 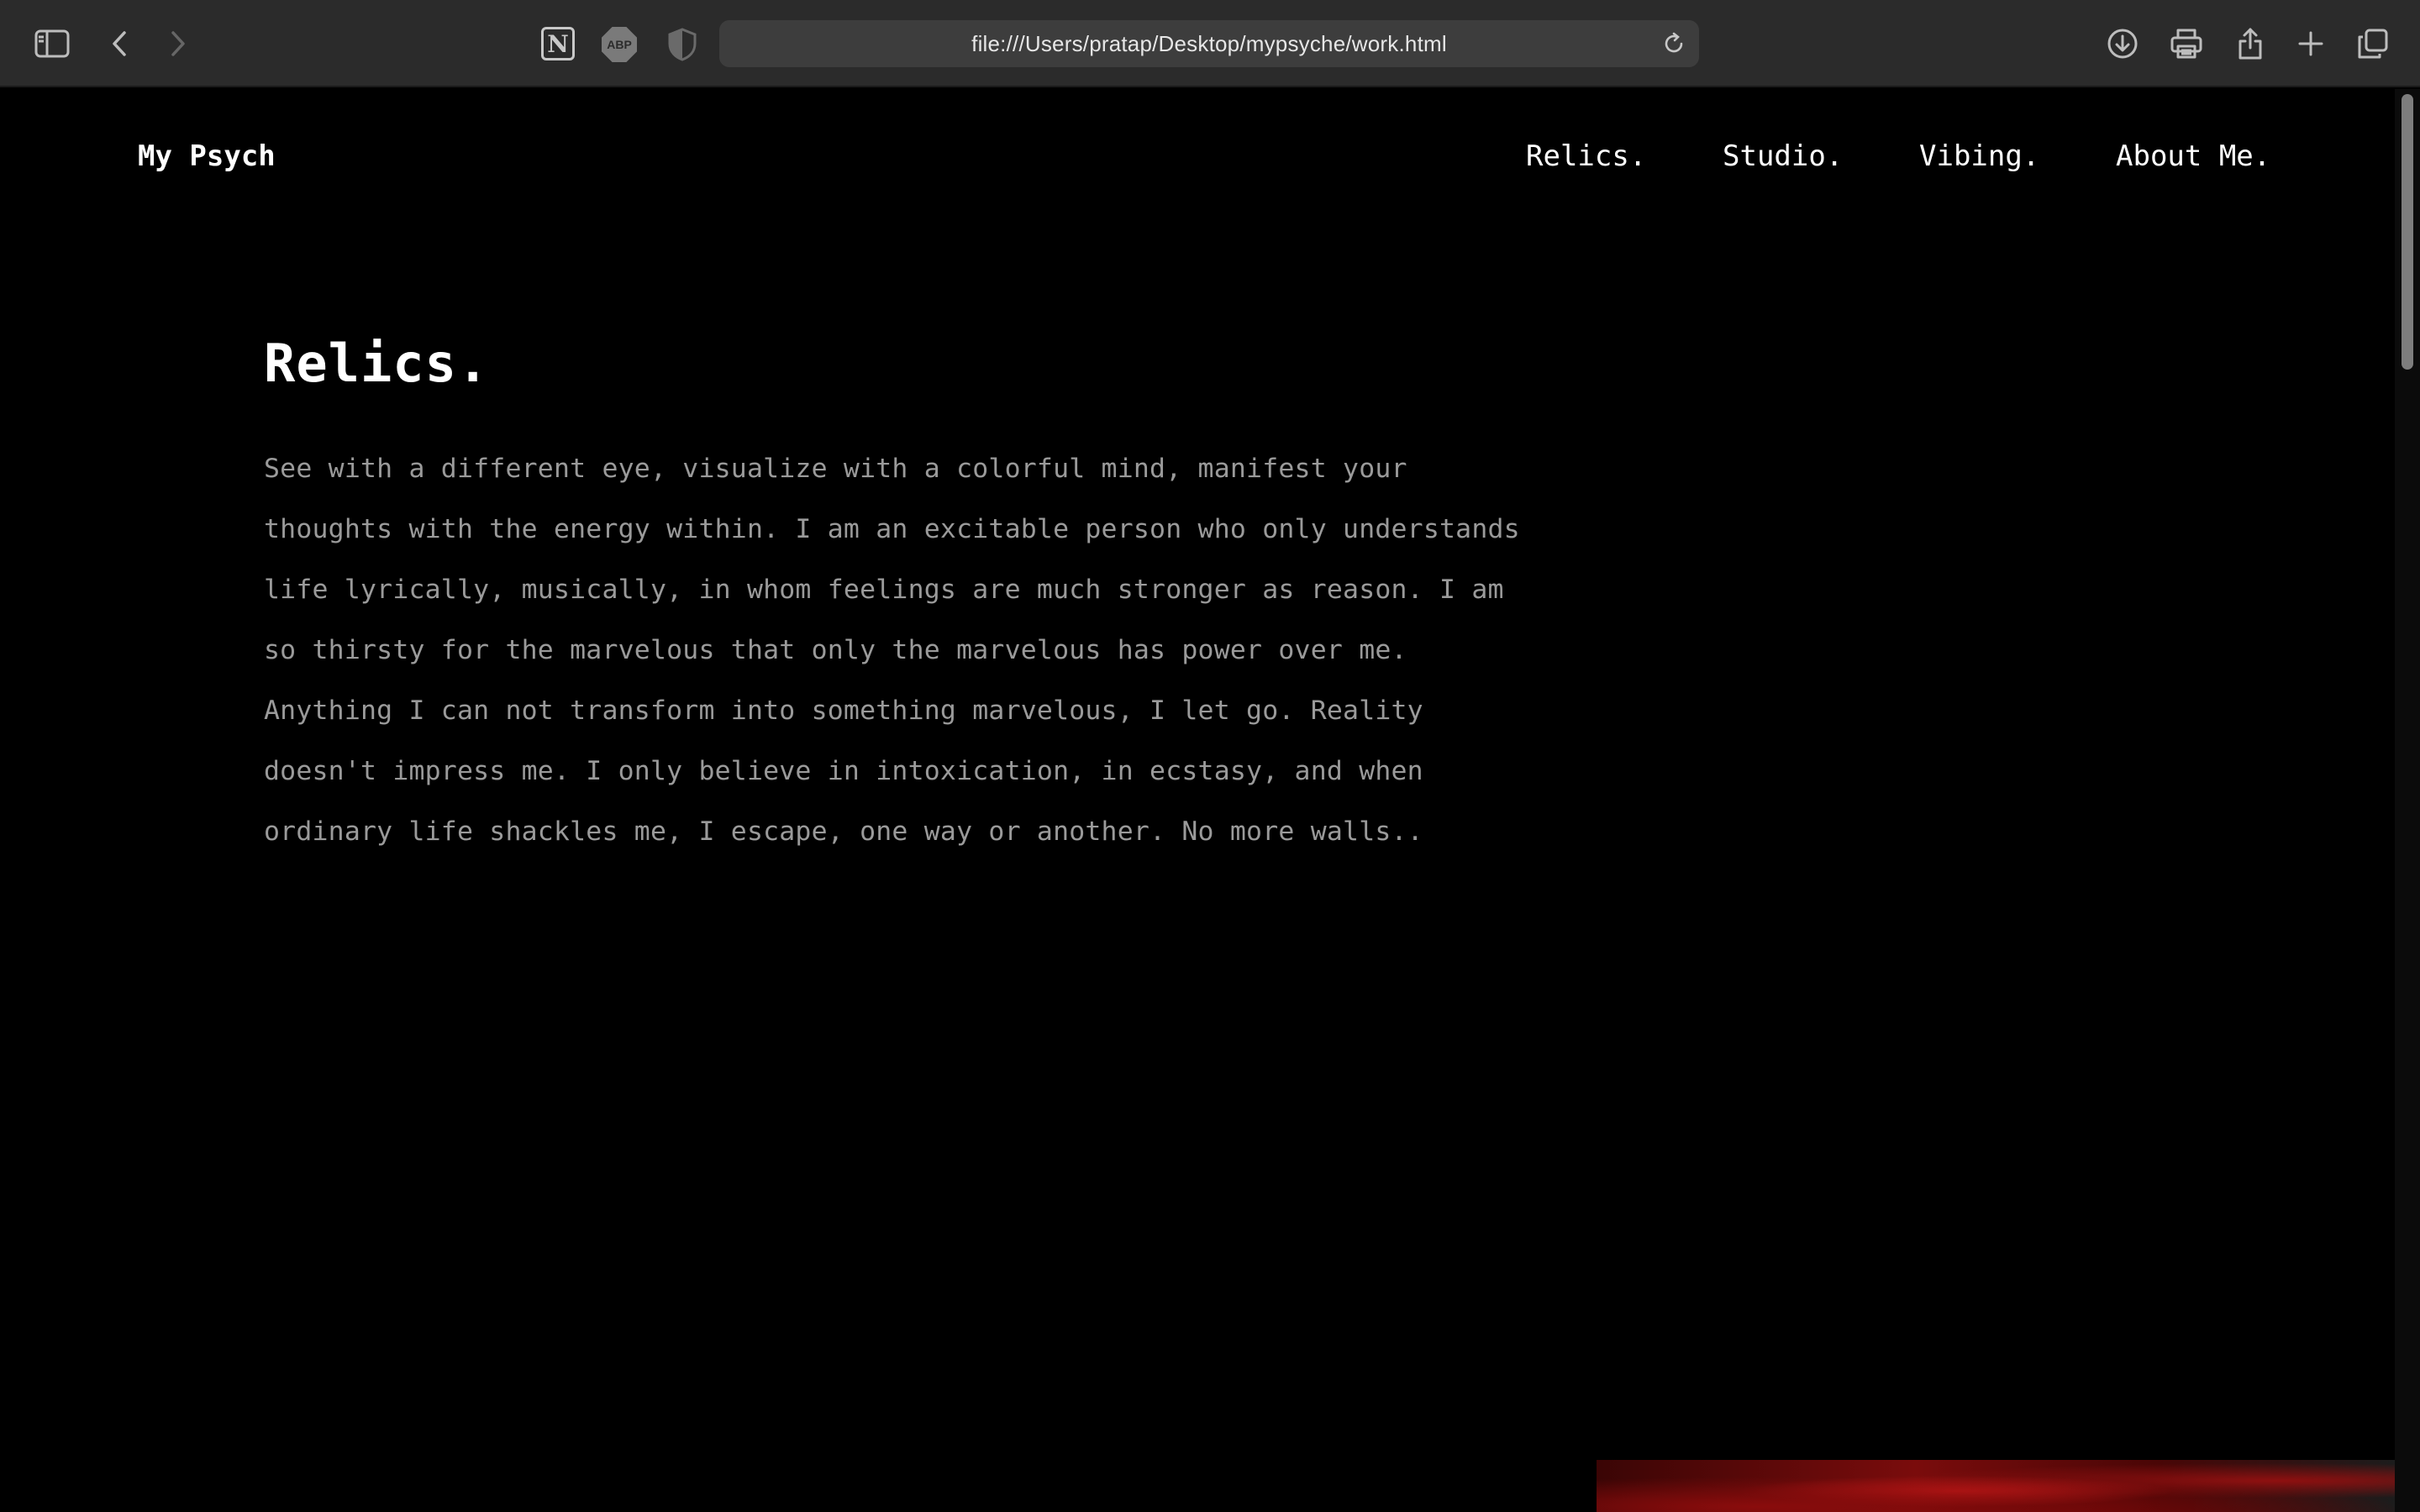 I want to click on download-icon, so click(x=2122, y=43).